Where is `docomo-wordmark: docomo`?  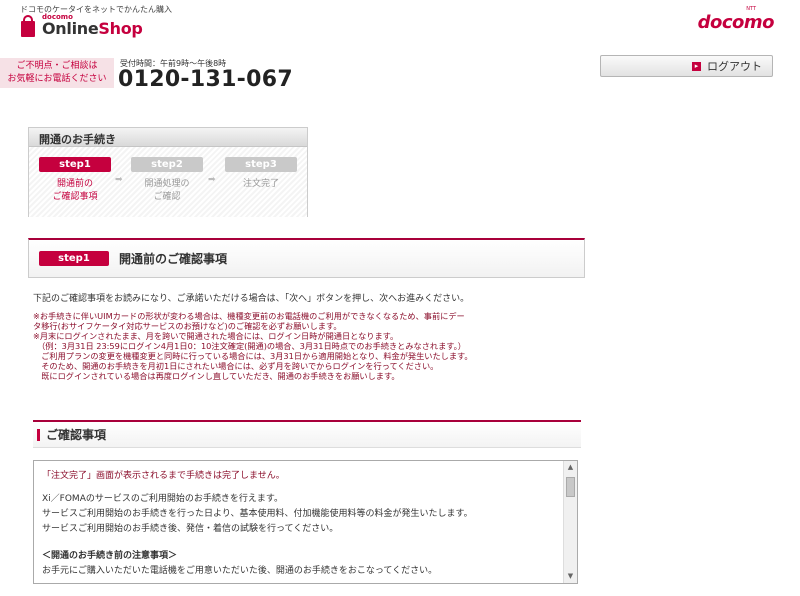 docomo-wordmark: docomo is located at coordinates (736, 22).